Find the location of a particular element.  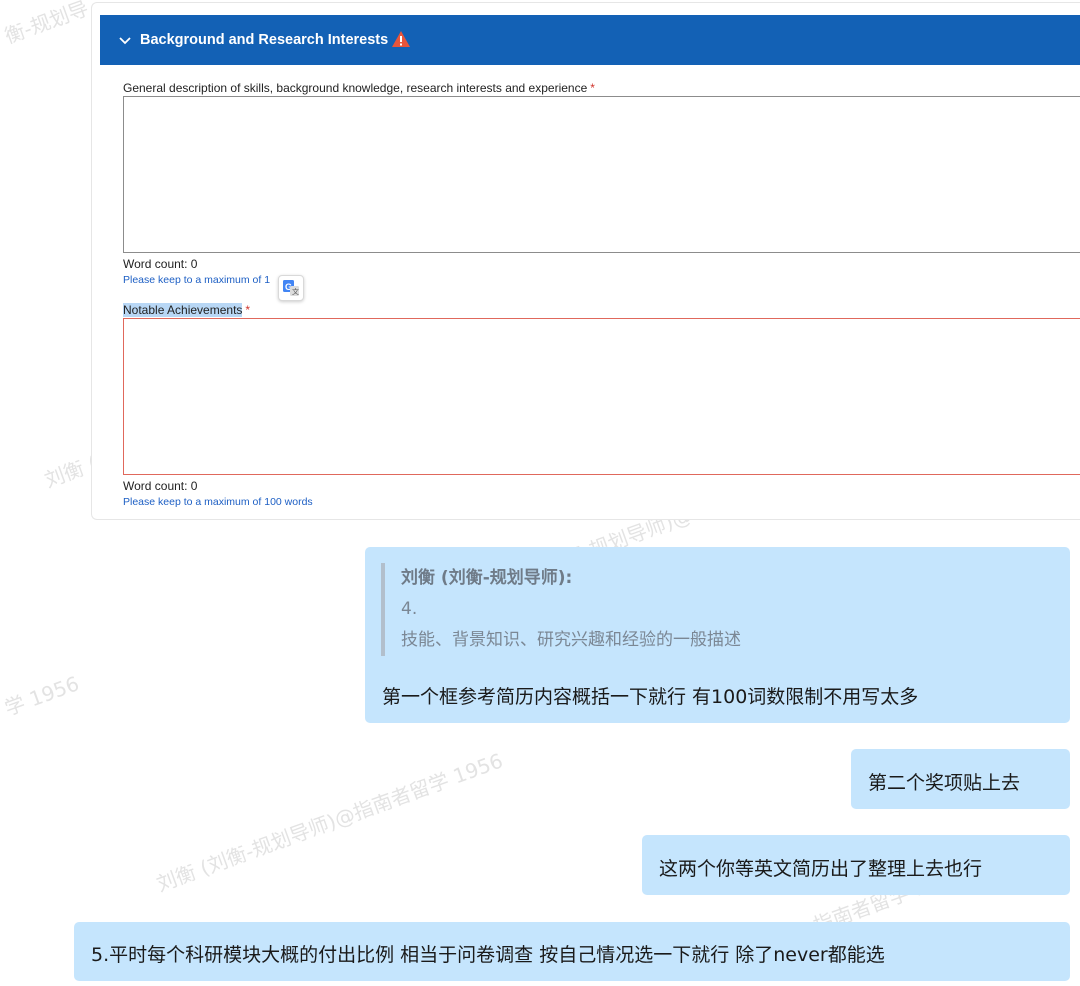

word-limit-hint: Please keep to a maximum of 1 ords is located at coordinates (208, 280).